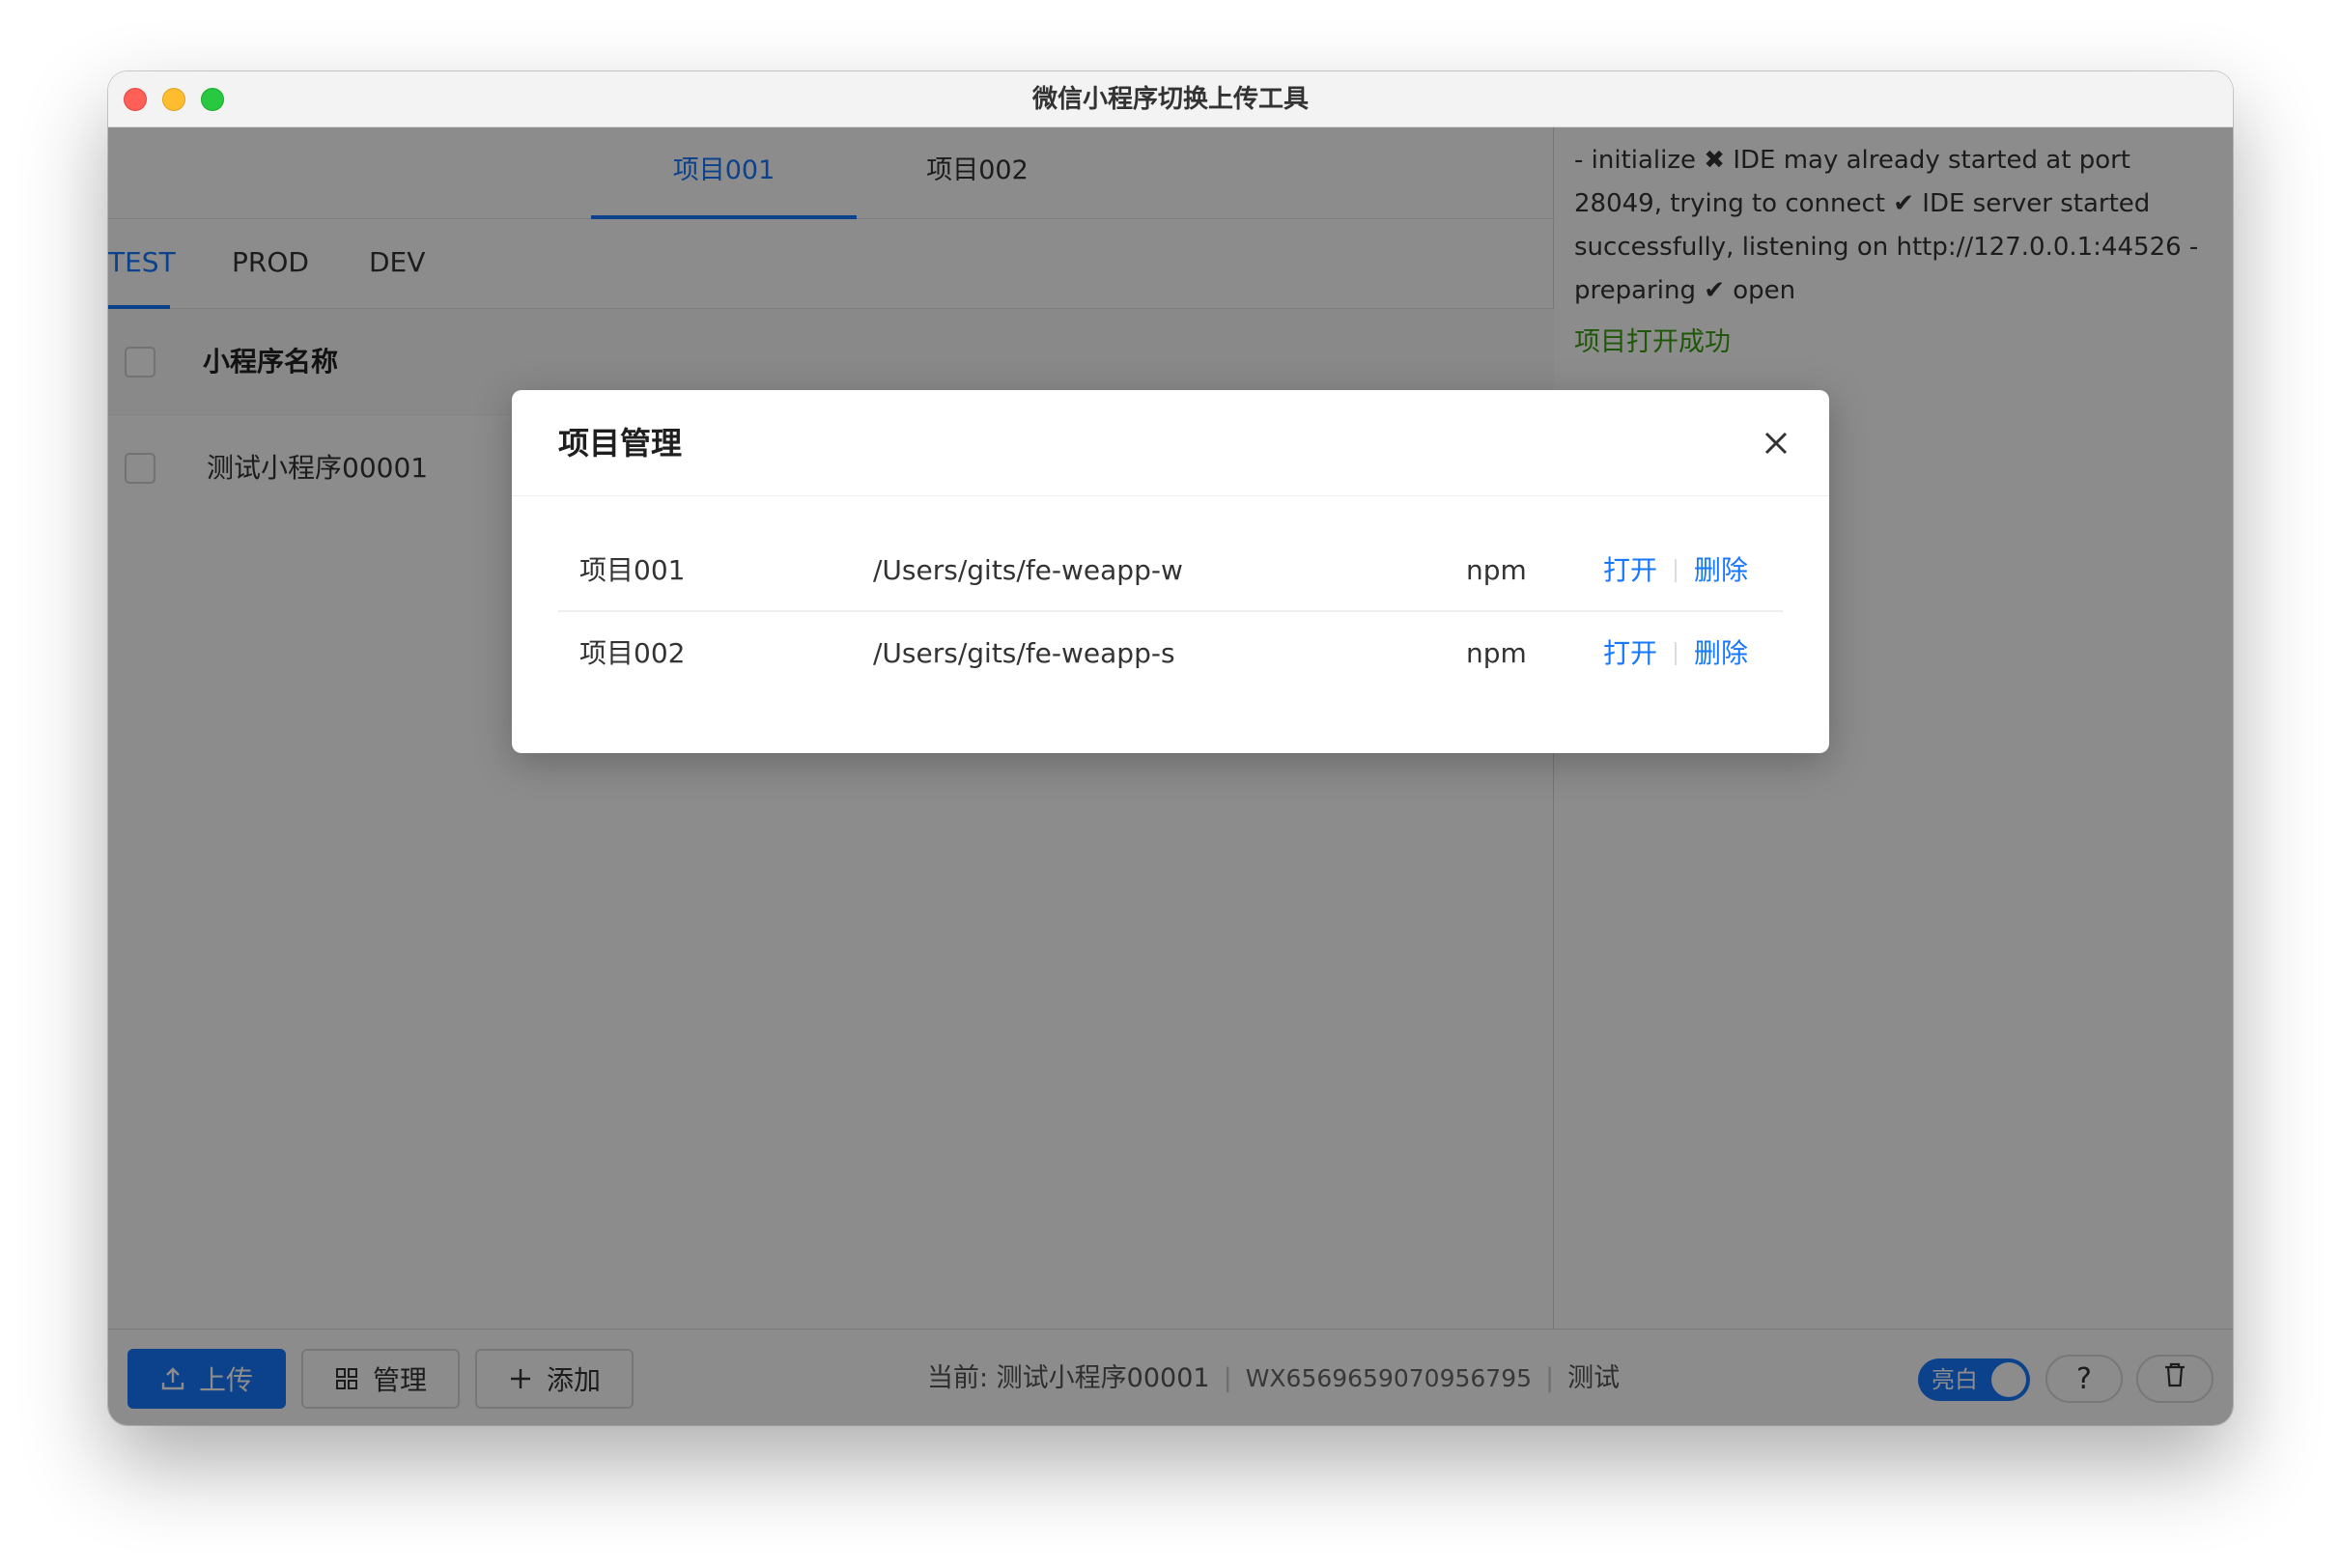 The image size is (2341, 1568). I want to click on project-name: 项目001, so click(632, 570).